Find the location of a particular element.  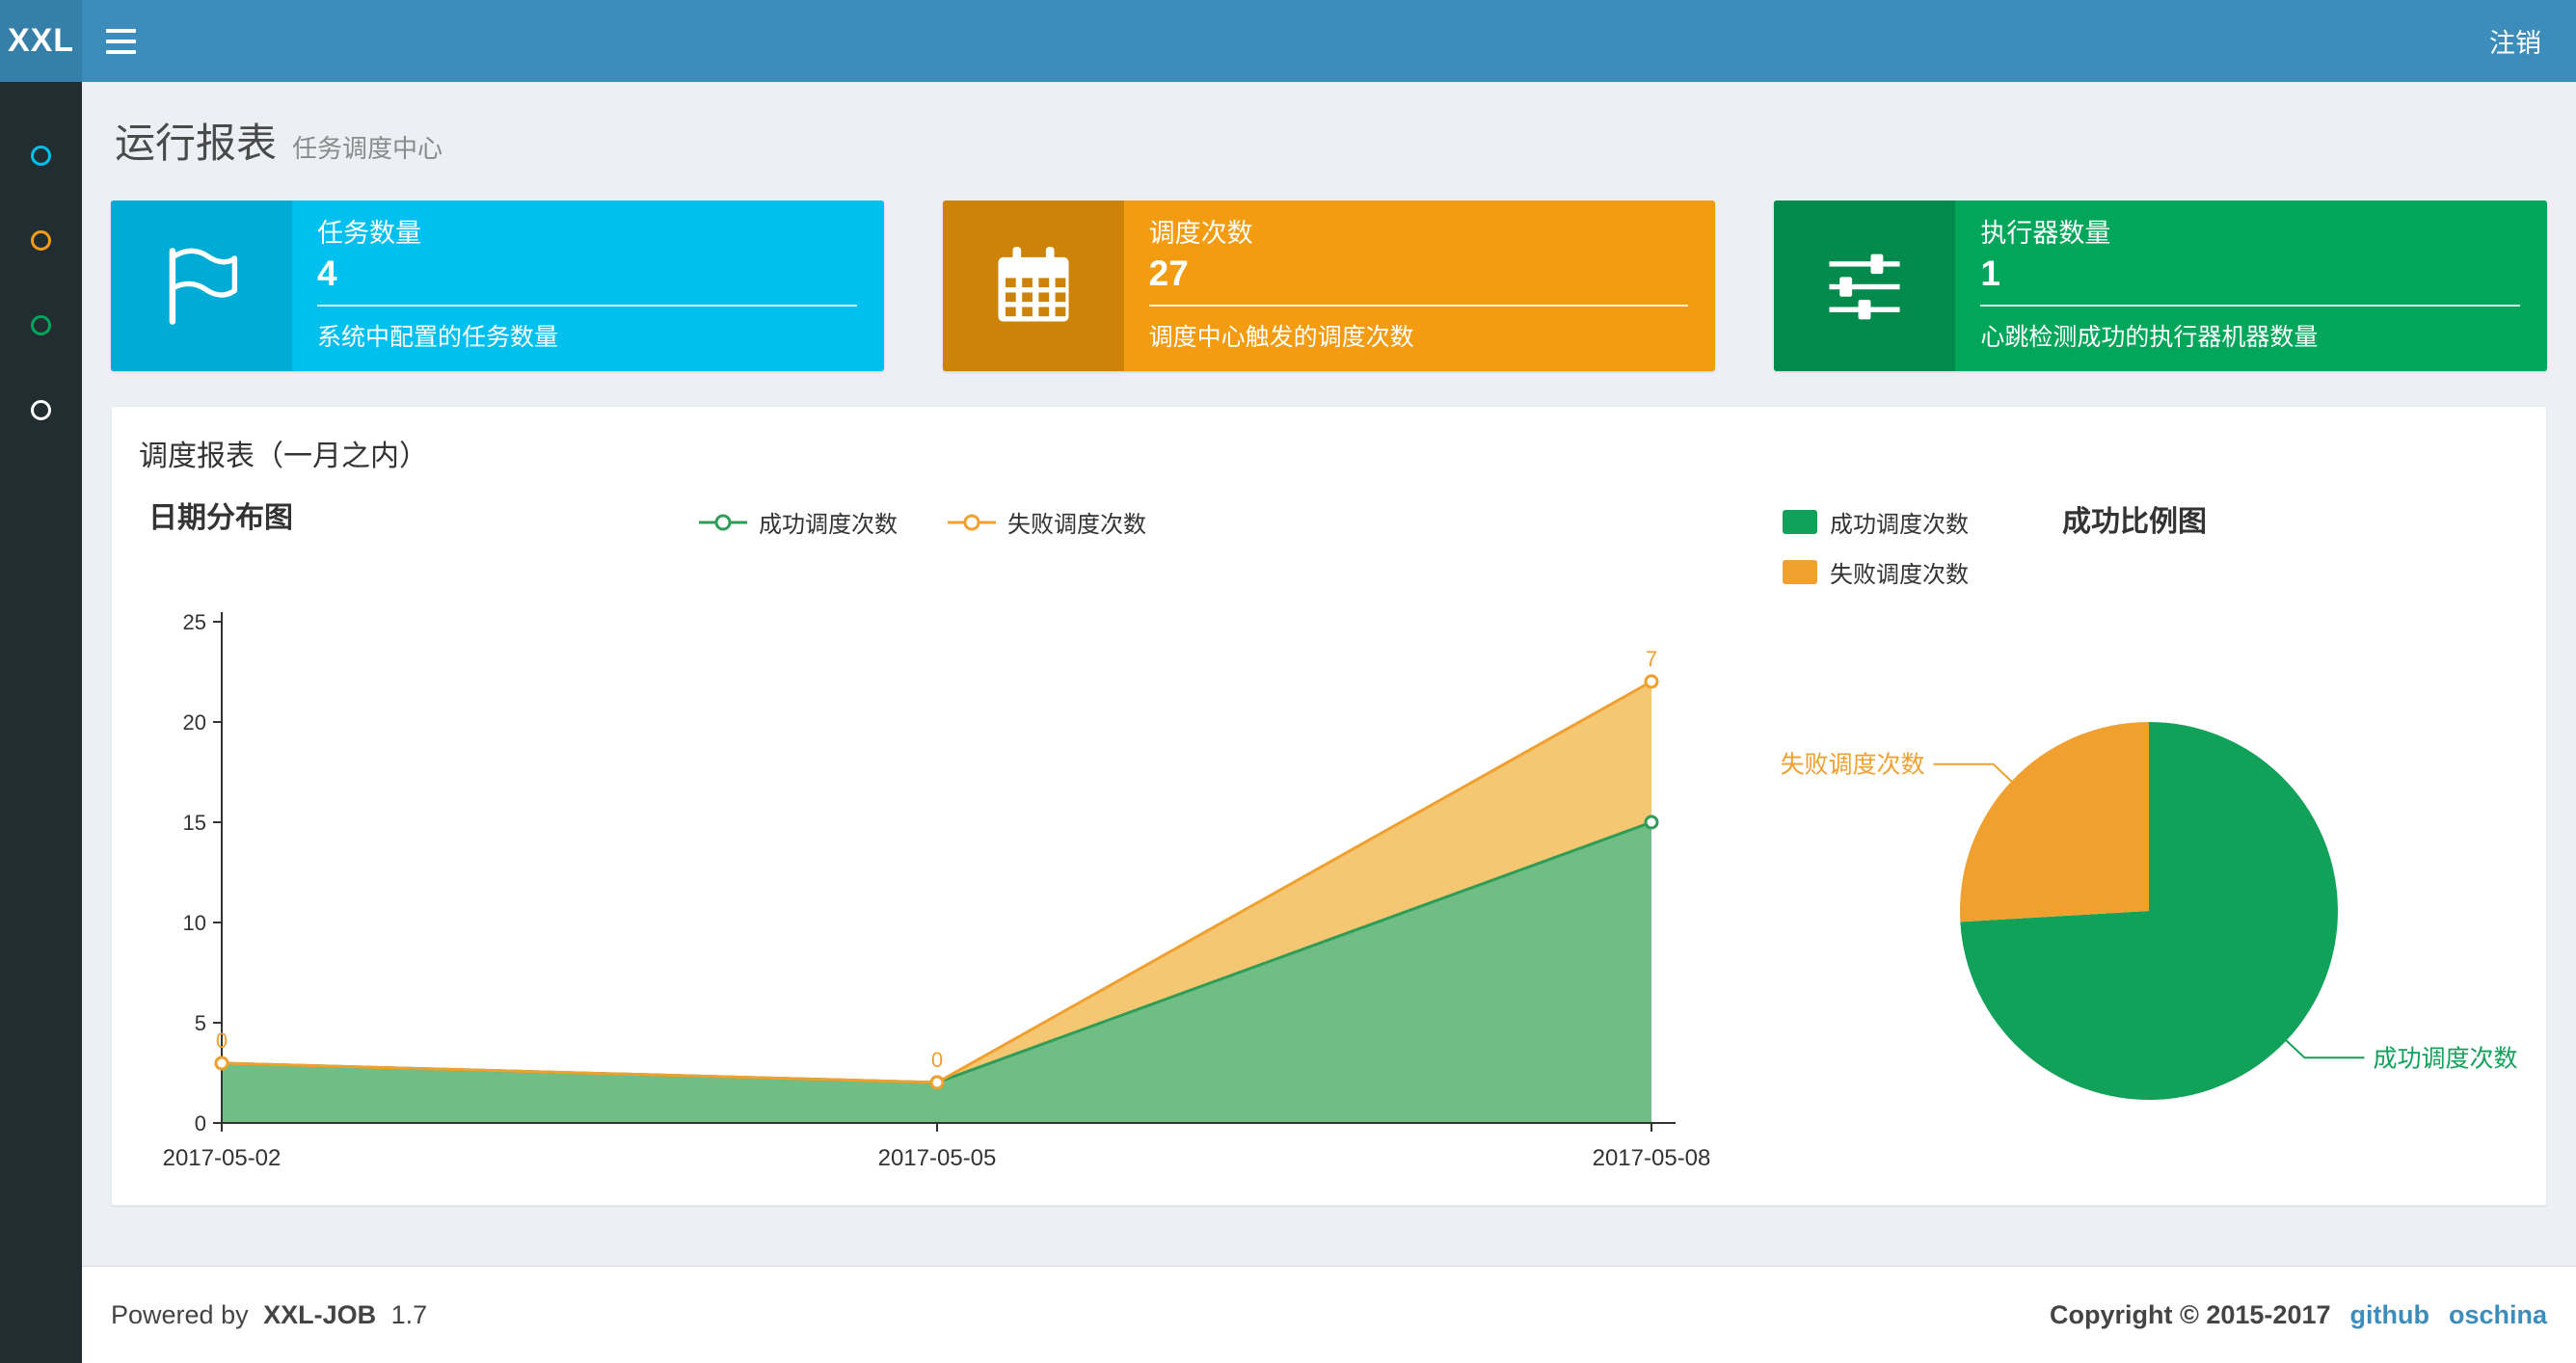

svg-text: 2017-05-02 is located at coordinates (223, 1158).